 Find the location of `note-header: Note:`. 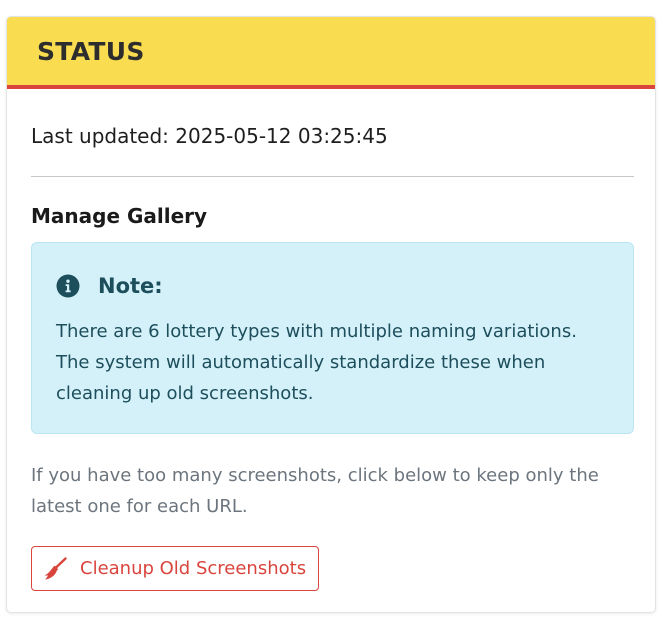

note-header: Note: is located at coordinates (109, 286).